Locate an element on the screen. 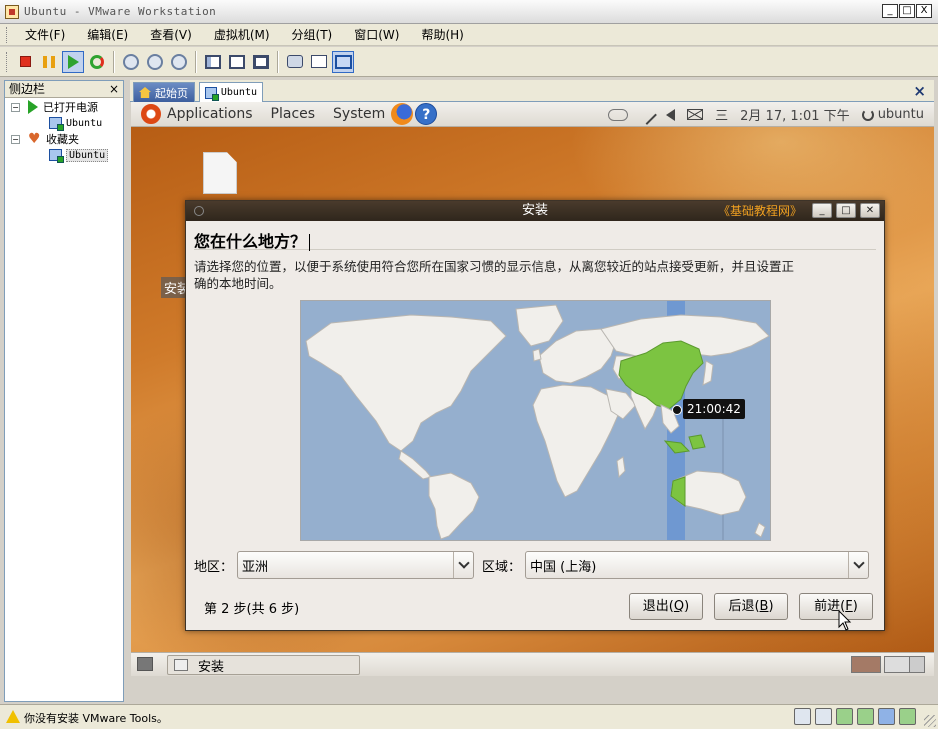  minimize-button: _ is located at coordinates (890, 11).